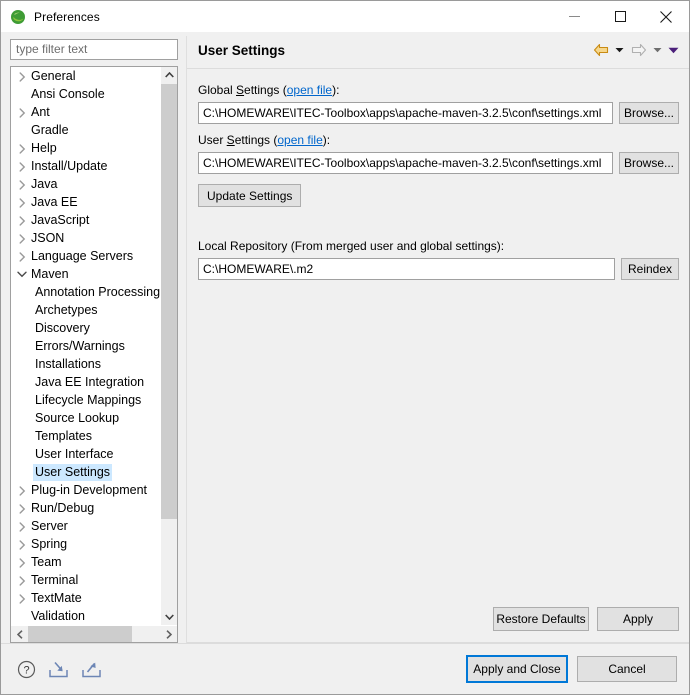 This screenshot has height=695, width=690. I want to click on user-settings-mnemonic: S, so click(230, 140).